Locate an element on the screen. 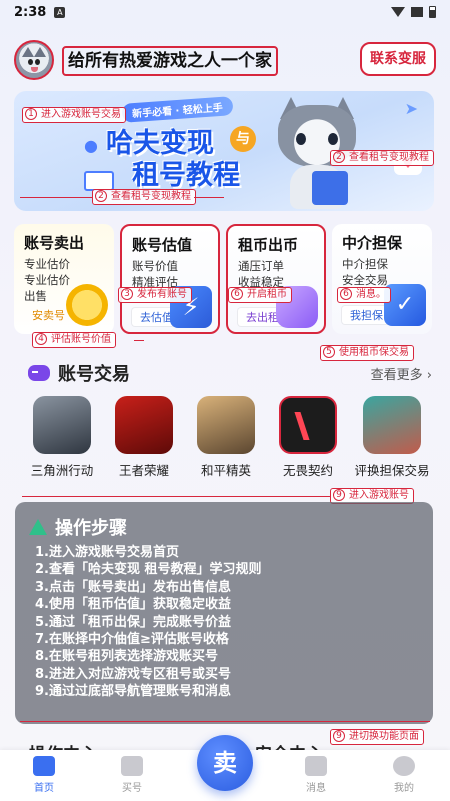 Image resolution: width=450 pixels, height=801 pixels. annotation-6a: 6 开启租币 is located at coordinates (260, 295).